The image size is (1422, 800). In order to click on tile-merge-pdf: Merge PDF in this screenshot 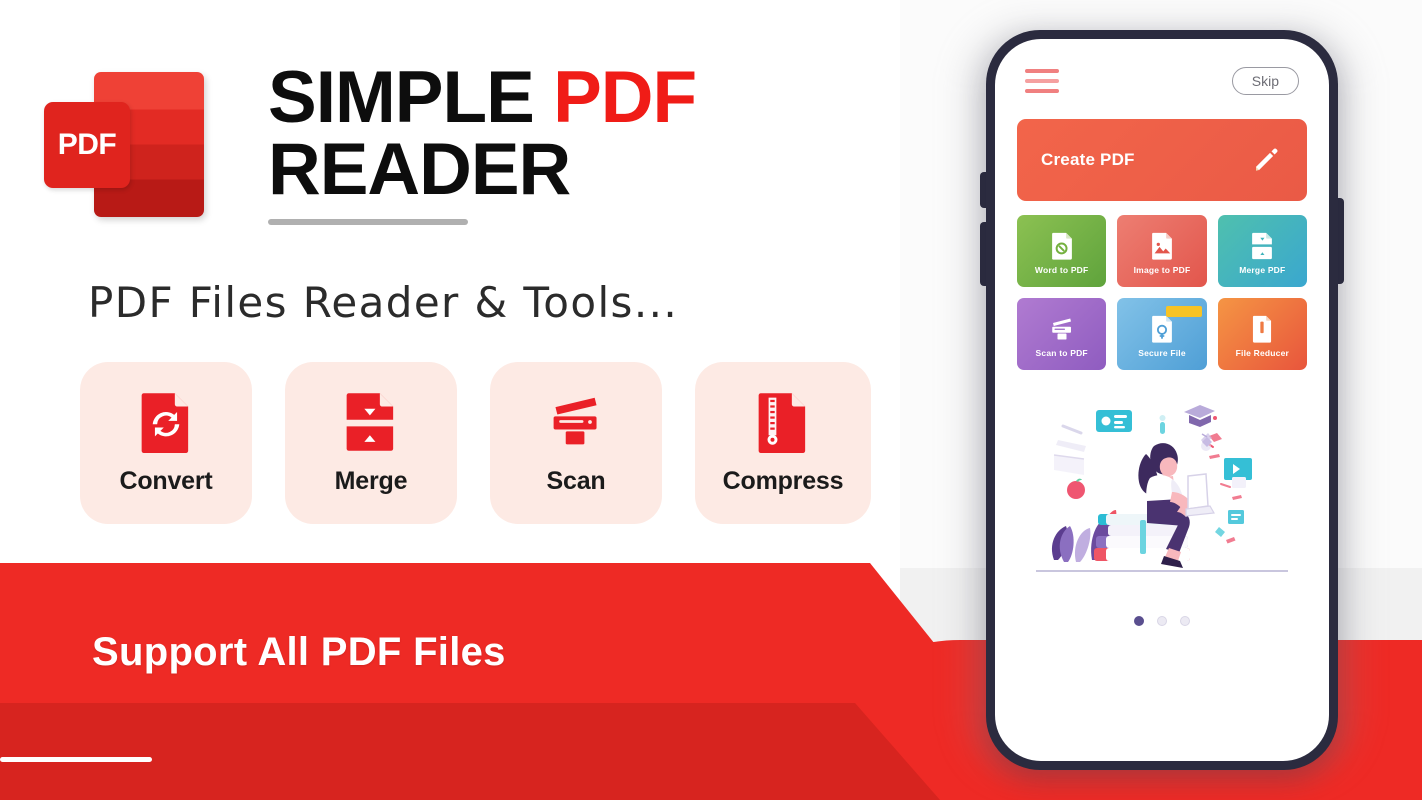, I will do `click(1262, 251)`.